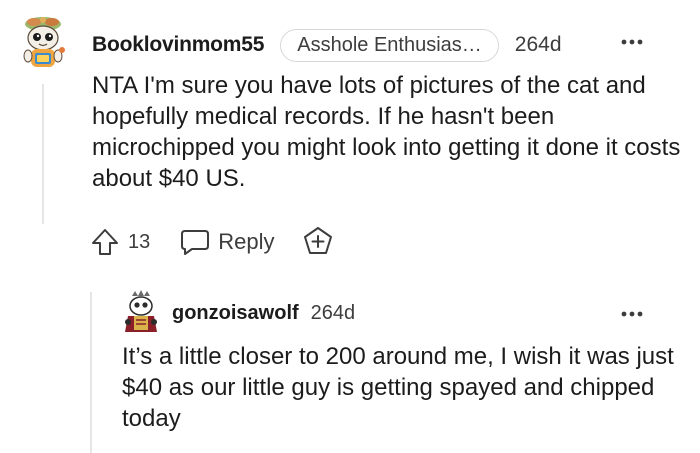  What do you see at coordinates (178, 45) in the screenshot?
I see `username: Booklovinmom55` at bounding box center [178, 45].